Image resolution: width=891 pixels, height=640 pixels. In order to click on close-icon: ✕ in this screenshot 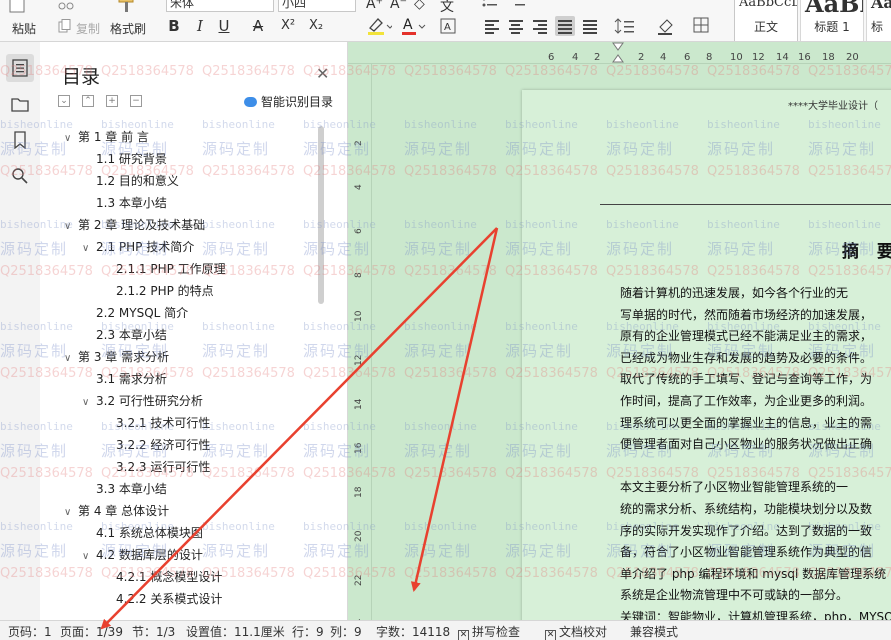, I will do `click(322, 73)`.